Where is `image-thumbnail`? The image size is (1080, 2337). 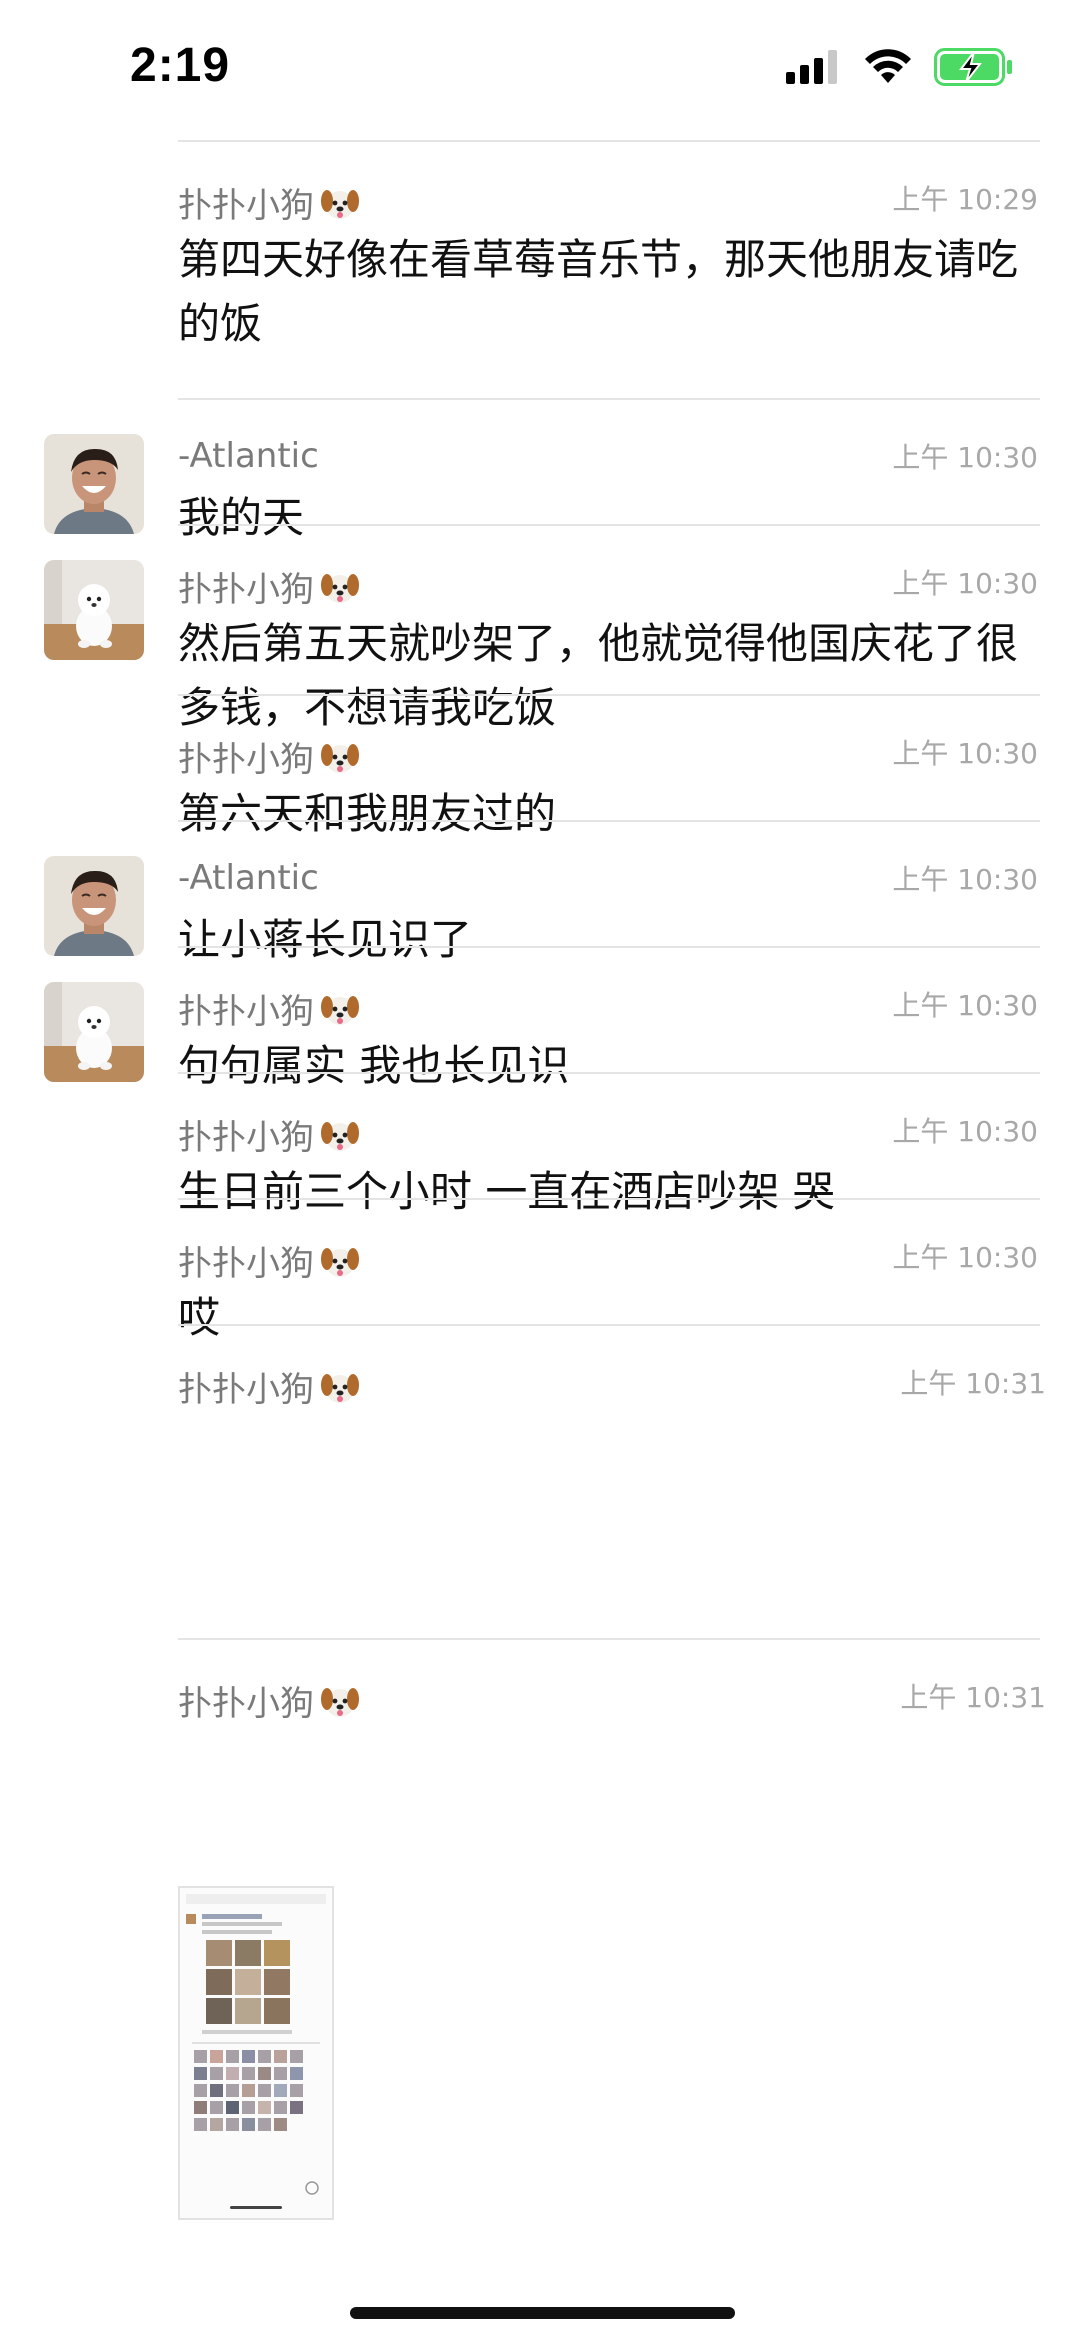 image-thumbnail is located at coordinates (256, 2053).